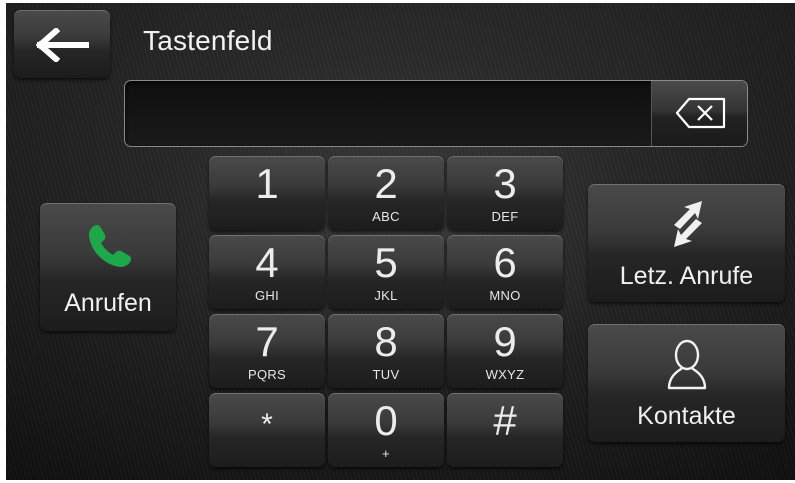 The width and height of the screenshot is (795, 483). I want to click on recent-calls-button: Letz. Anrufe, so click(686, 243).